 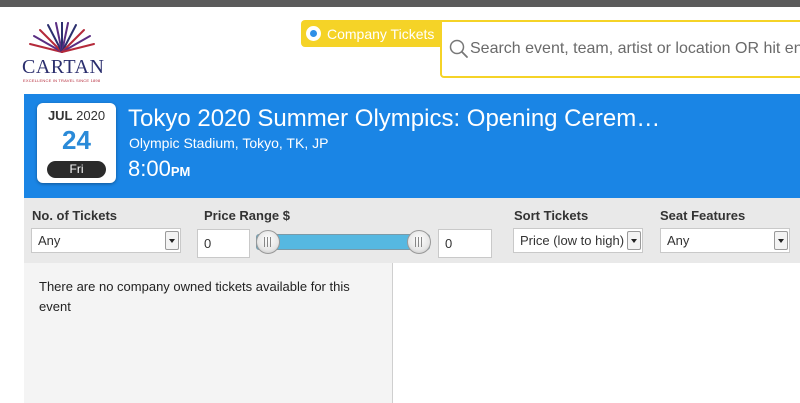 I want to click on search-box, so click(x=620, y=49).